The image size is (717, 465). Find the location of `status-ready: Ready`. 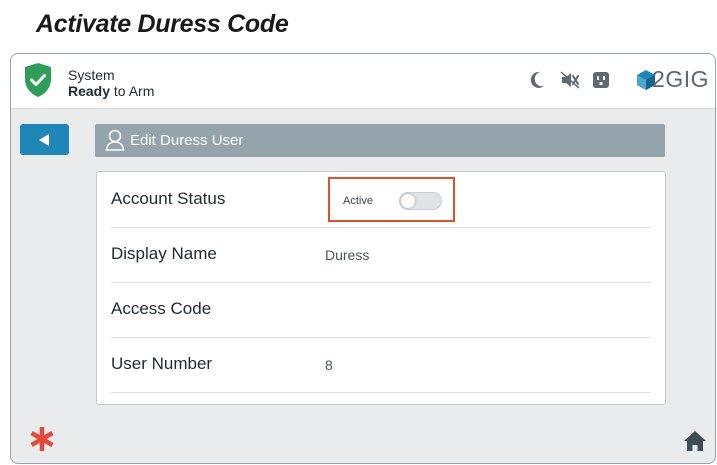

status-ready: Ready is located at coordinates (89, 91).